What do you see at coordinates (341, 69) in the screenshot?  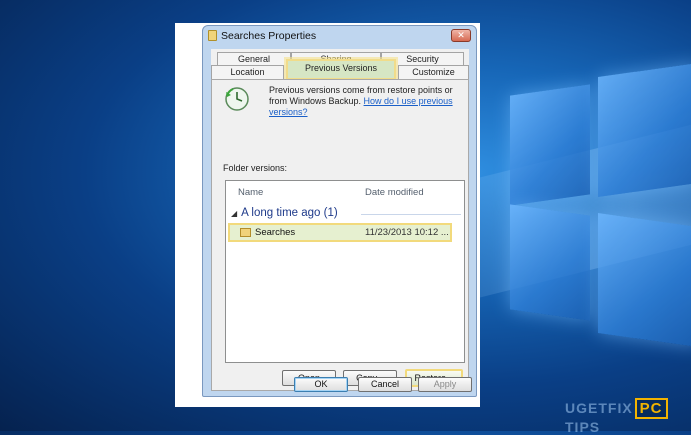 I see `tab-previous-versions: Previous Versions` at bounding box center [341, 69].